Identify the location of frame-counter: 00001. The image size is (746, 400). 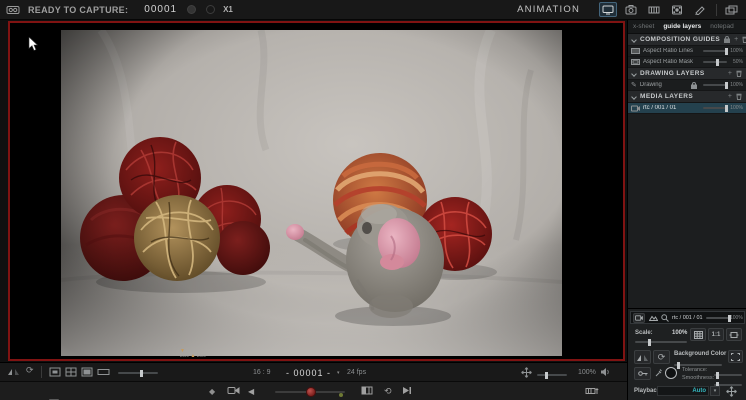
(161, 9).